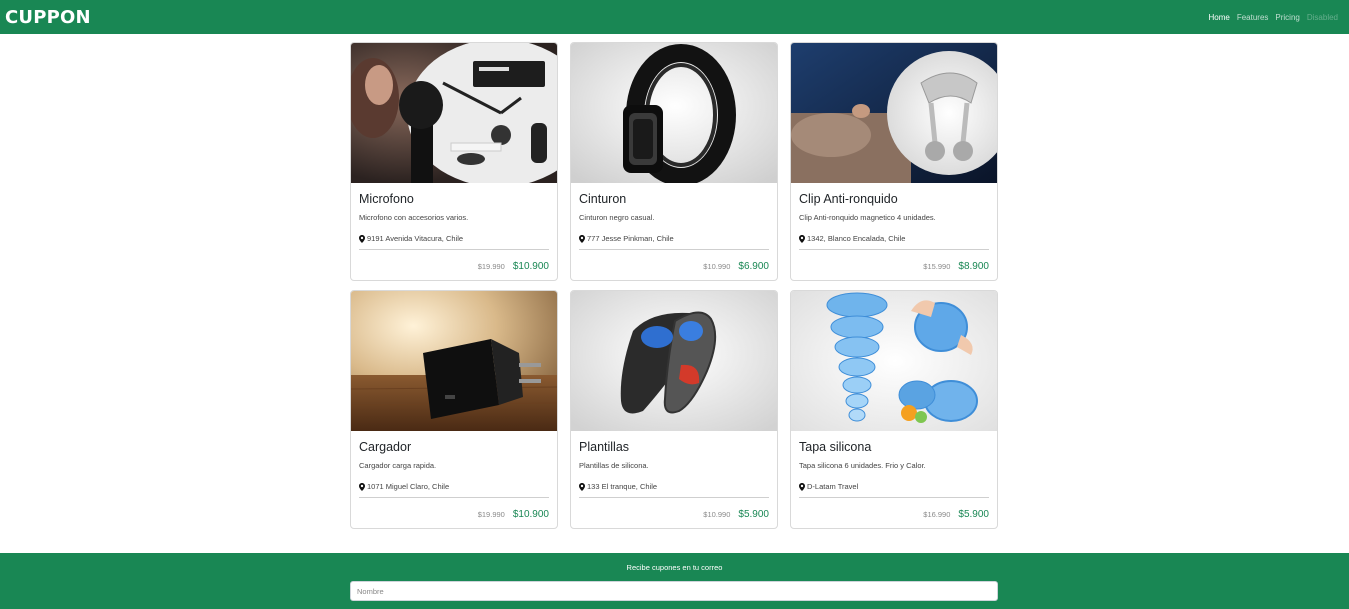  I want to click on product-title: Tapa silicona, so click(894, 447).